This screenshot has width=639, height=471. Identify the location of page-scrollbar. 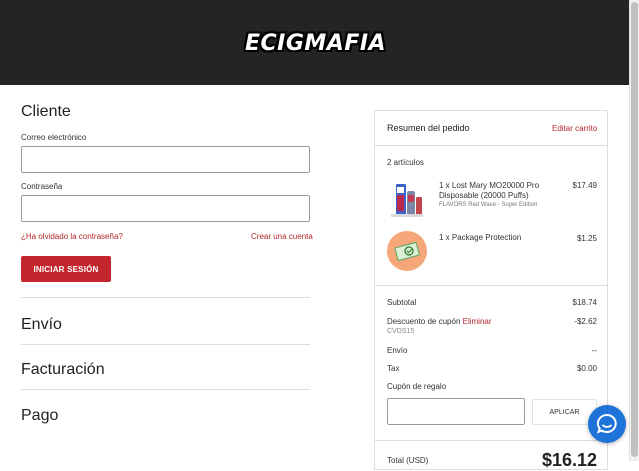
(634, 230).